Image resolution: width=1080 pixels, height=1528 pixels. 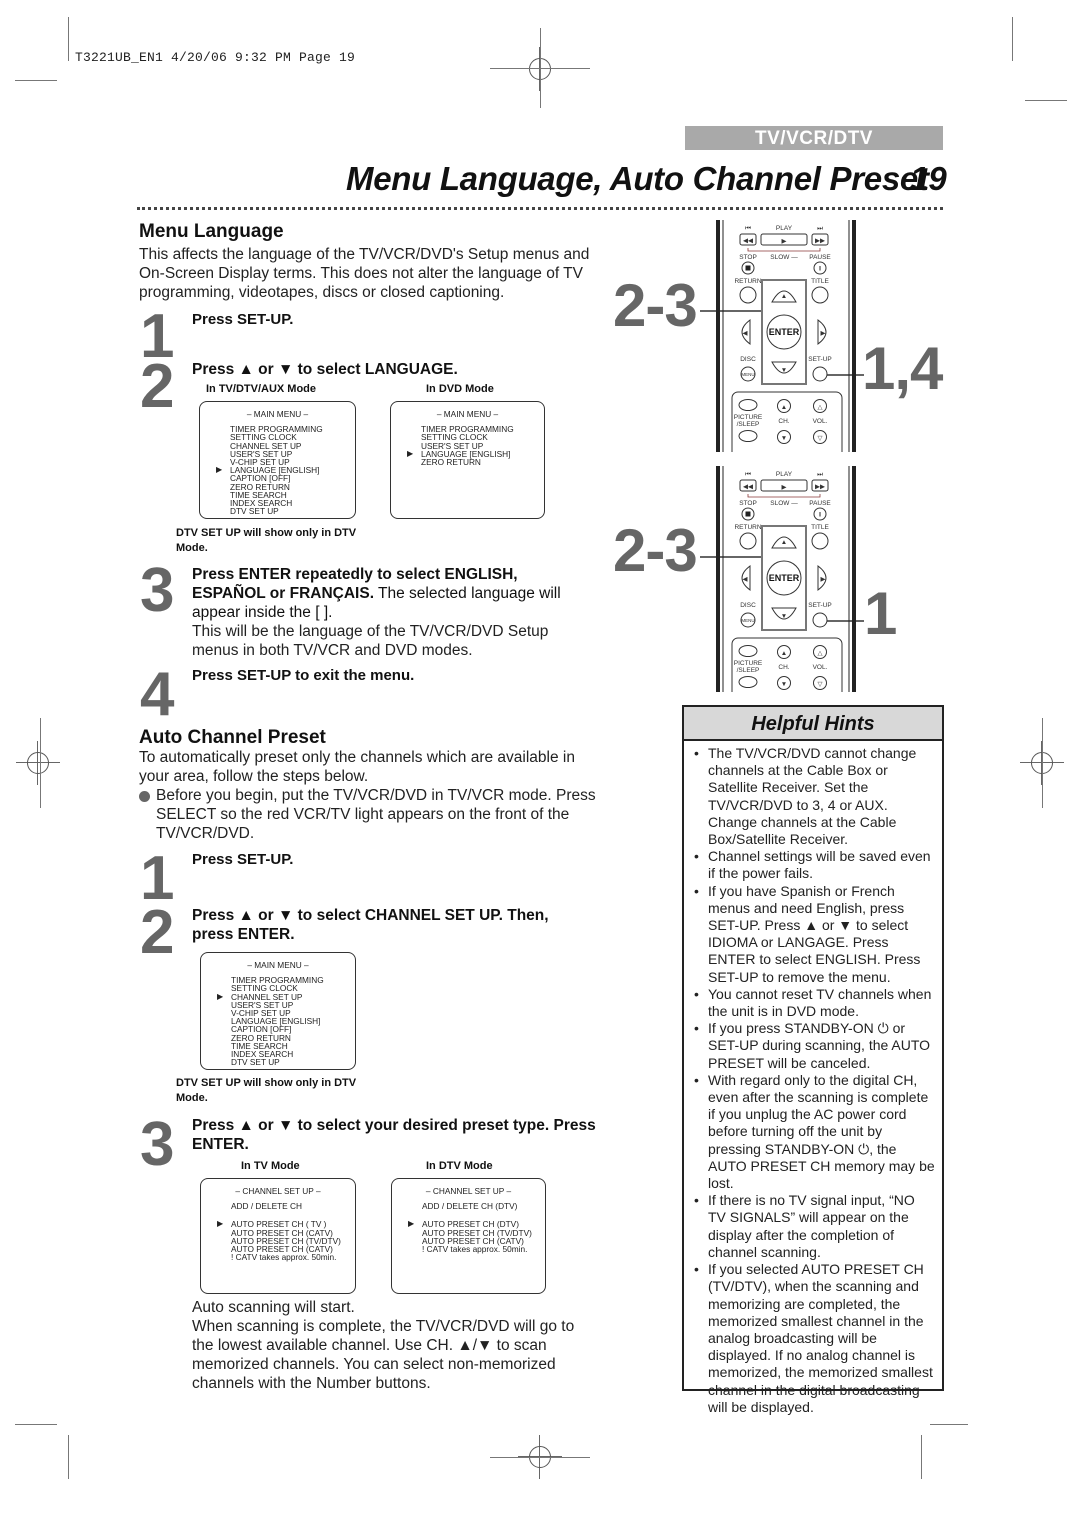 What do you see at coordinates (784, 578) in the screenshot?
I see `enter-label: ENTER` at bounding box center [784, 578].